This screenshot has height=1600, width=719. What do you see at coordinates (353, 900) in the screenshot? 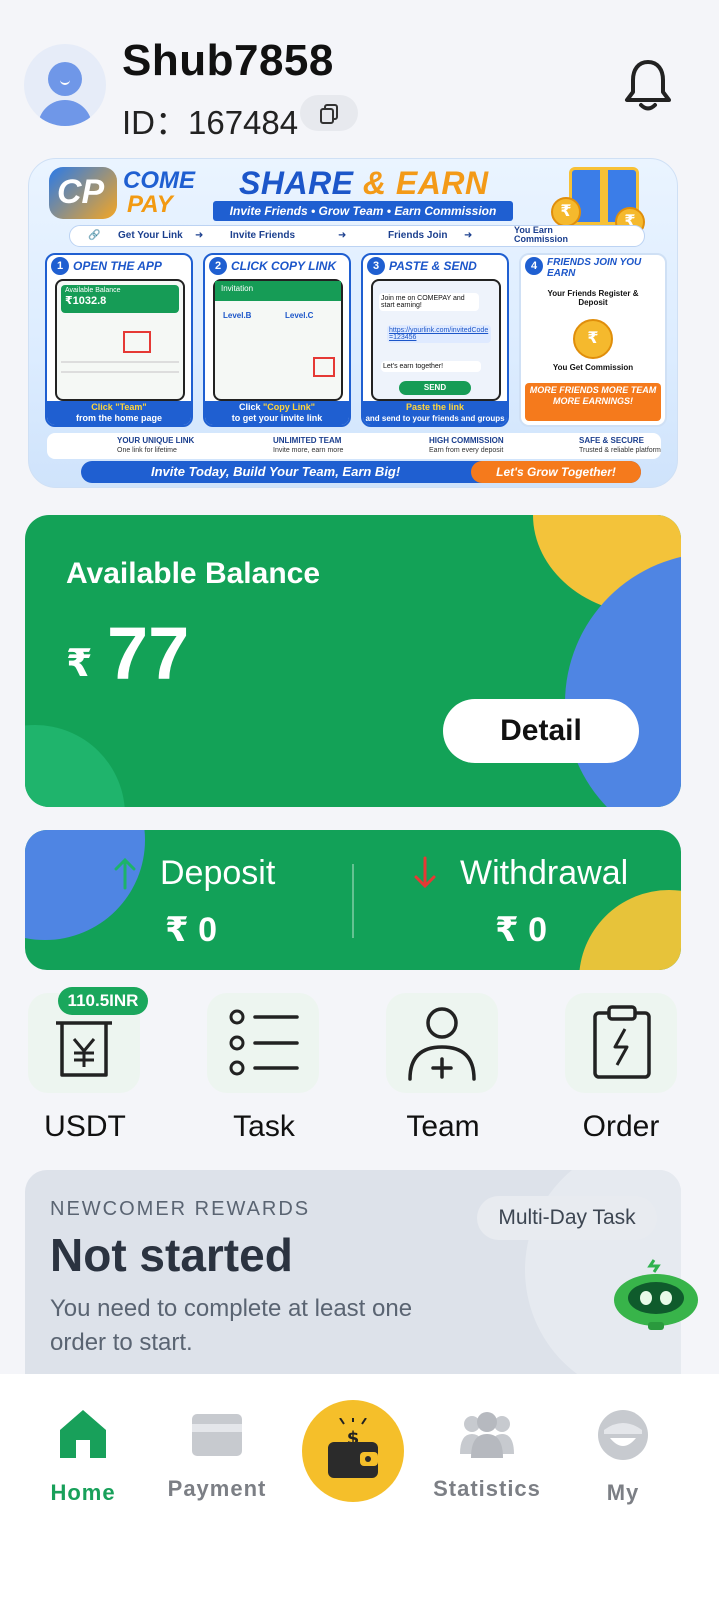
I see `deposit-withdrawal-card: Deposit ₹ 0 Withdrawal ₹ 0` at bounding box center [353, 900].